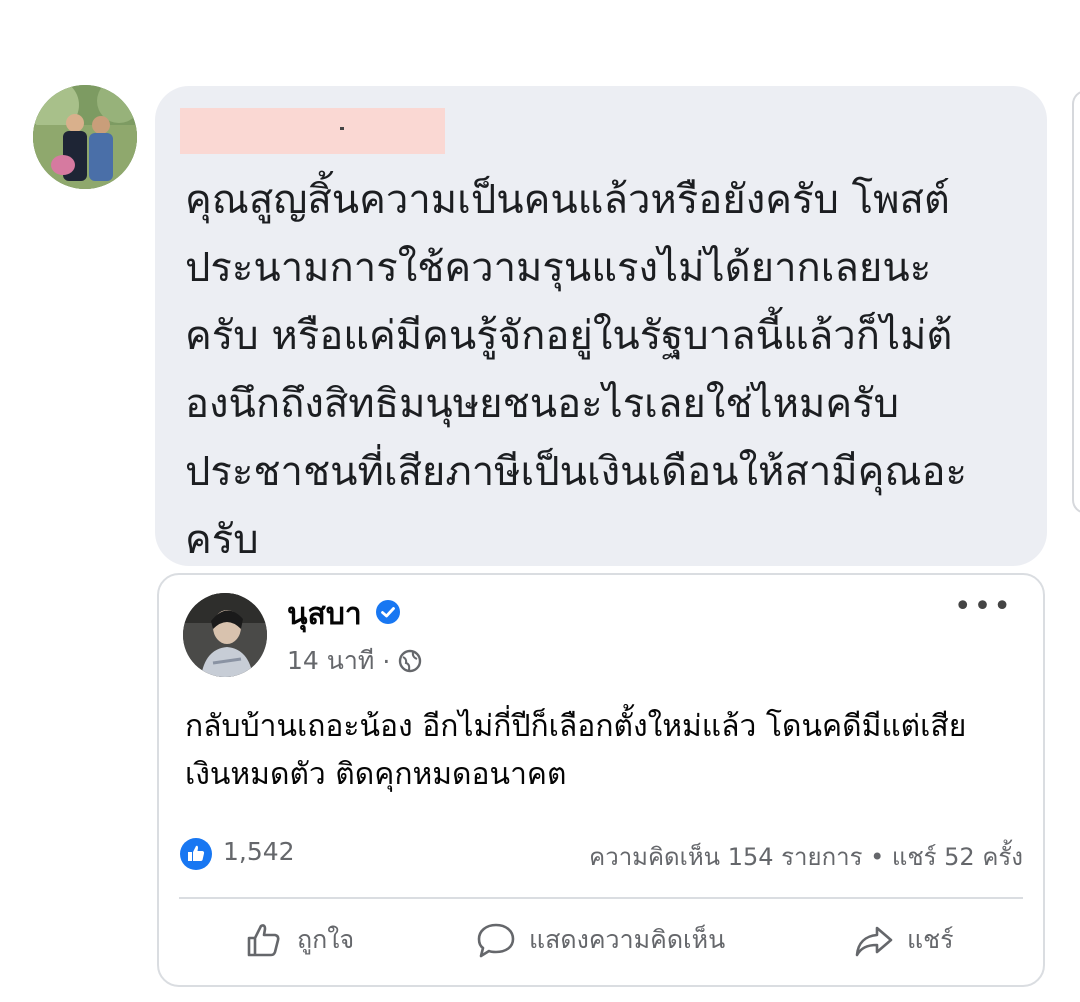  What do you see at coordinates (903, 940) in the screenshot?
I see `share-button: แชร์` at bounding box center [903, 940].